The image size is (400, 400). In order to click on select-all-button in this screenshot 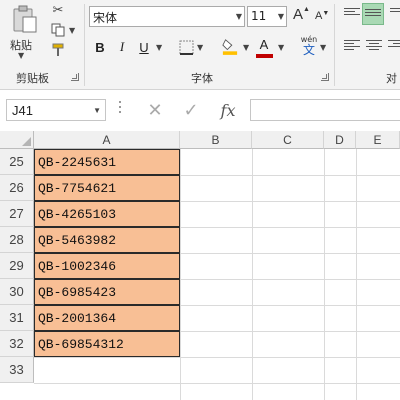, I will do `click(17, 140)`.